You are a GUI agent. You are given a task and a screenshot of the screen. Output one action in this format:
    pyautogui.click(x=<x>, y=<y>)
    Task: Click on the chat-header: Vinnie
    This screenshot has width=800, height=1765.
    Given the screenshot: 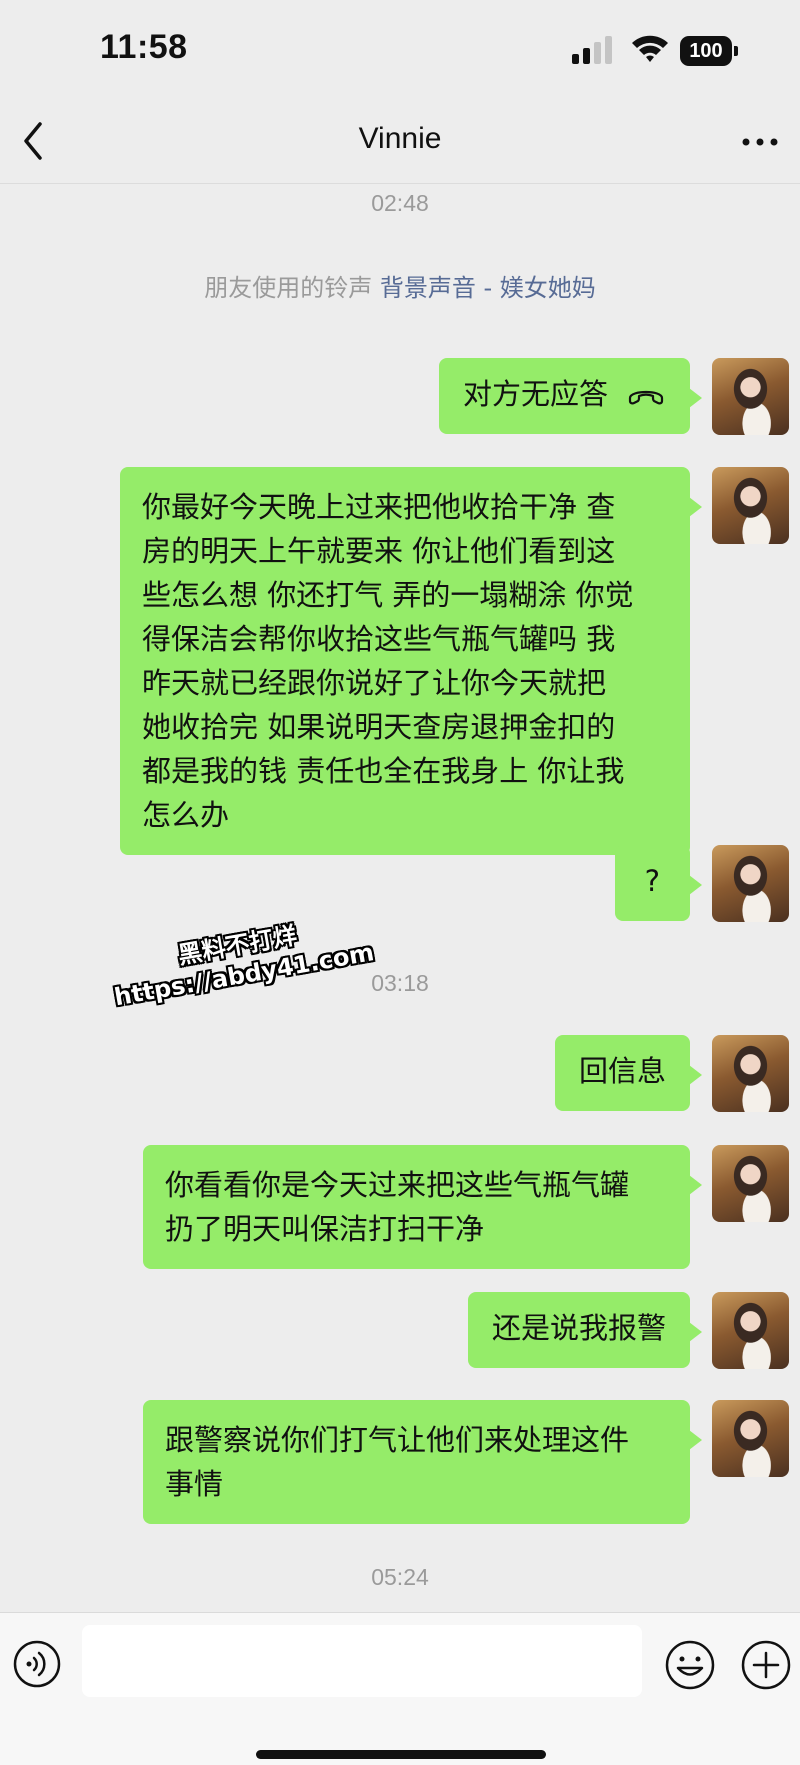 What is the action you would take?
    pyautogui.click(x=400, y=142)
    